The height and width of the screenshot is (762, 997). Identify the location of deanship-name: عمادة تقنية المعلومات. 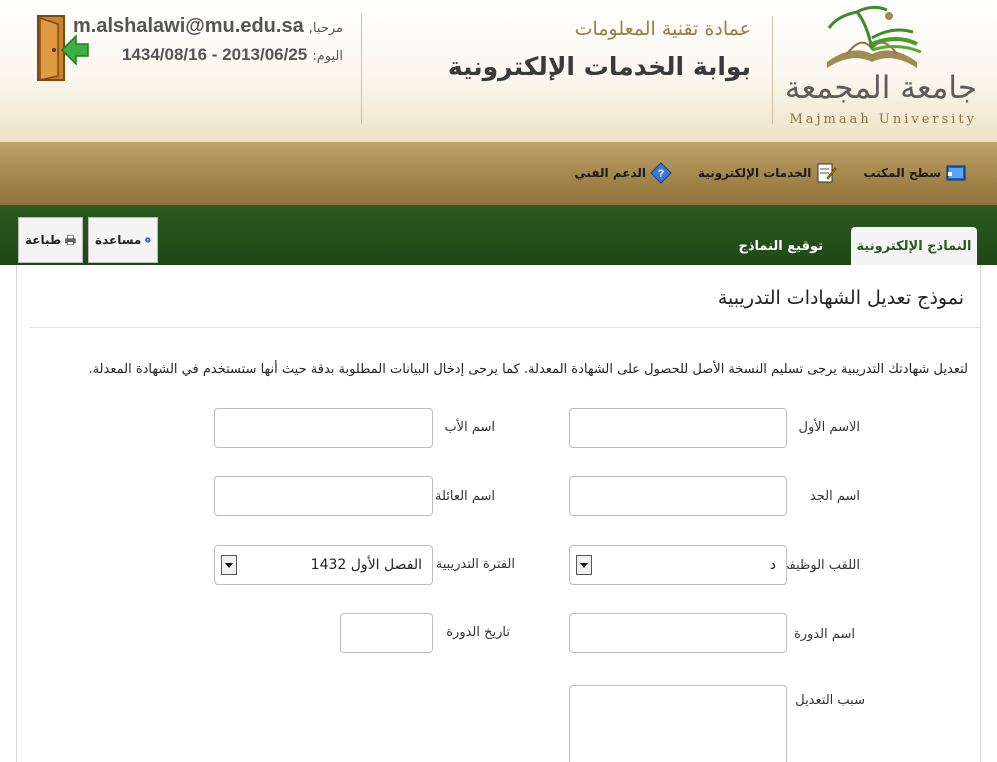
(662, 29).